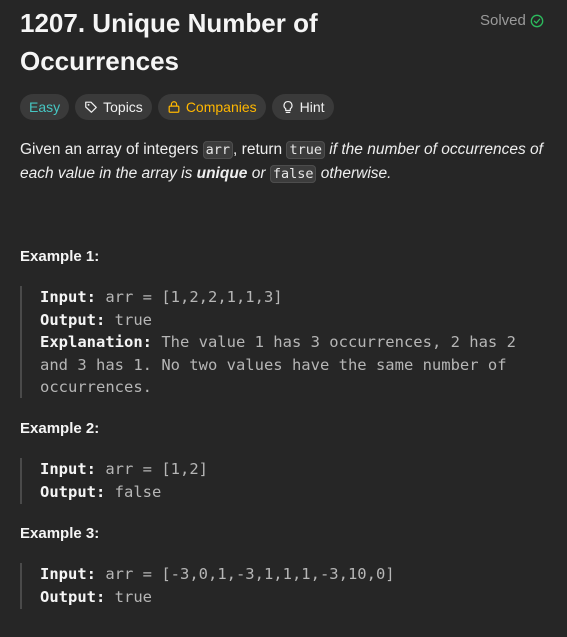  Describe the element at coordinates (305, 150) in the screenshot. I see `code-true: true` at that location.